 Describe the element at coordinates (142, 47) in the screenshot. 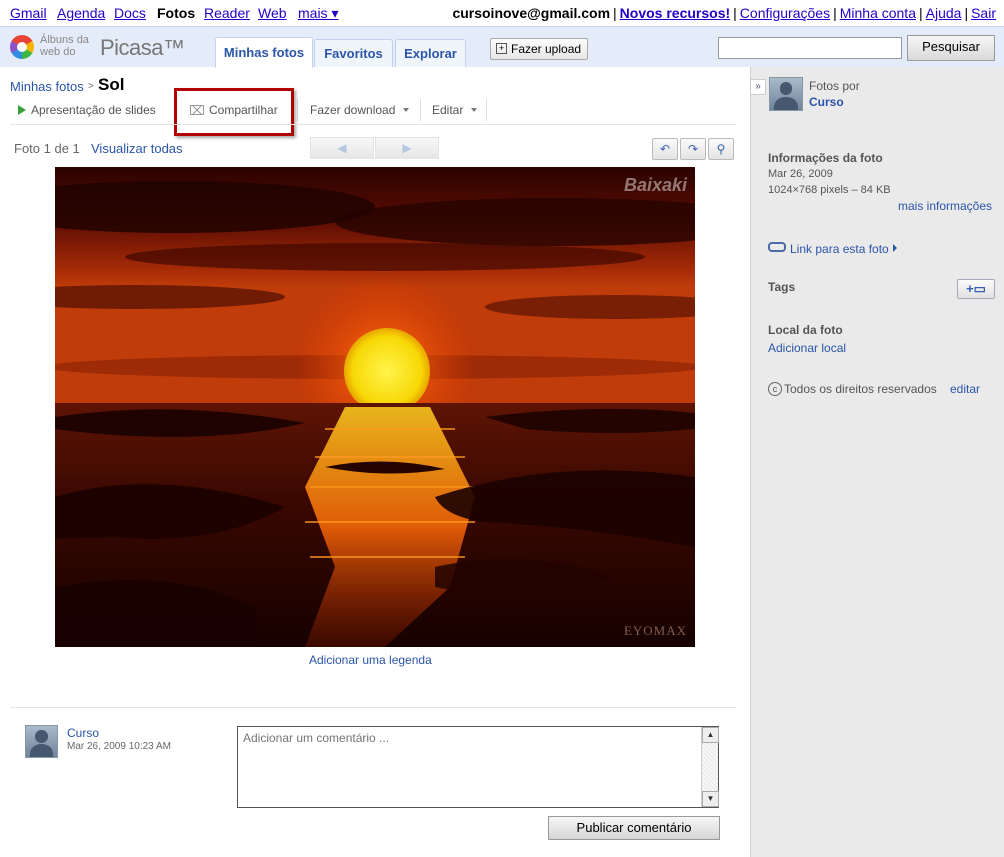

I see `picasa-wordmark: Picasa™` at that location.